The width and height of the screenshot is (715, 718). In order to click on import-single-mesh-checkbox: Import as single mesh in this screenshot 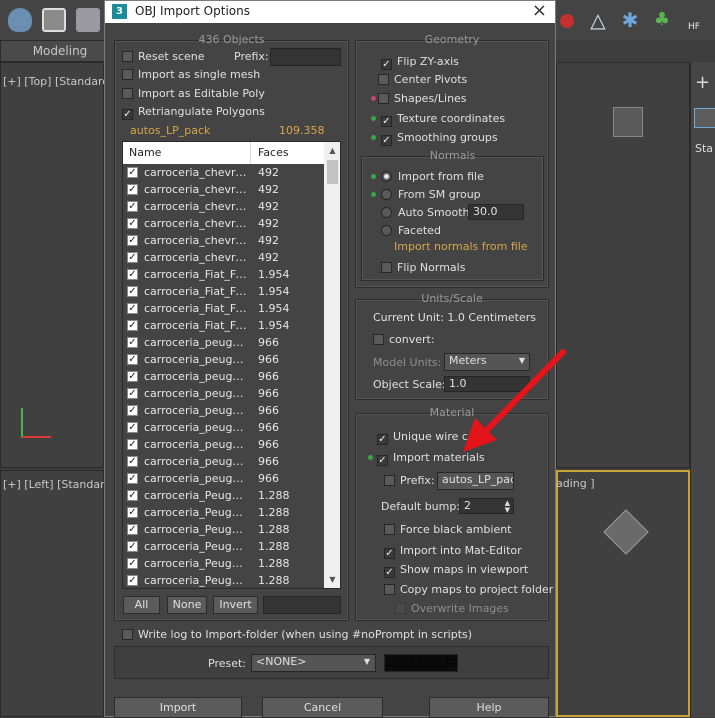, I will do `click(191, 75)`.